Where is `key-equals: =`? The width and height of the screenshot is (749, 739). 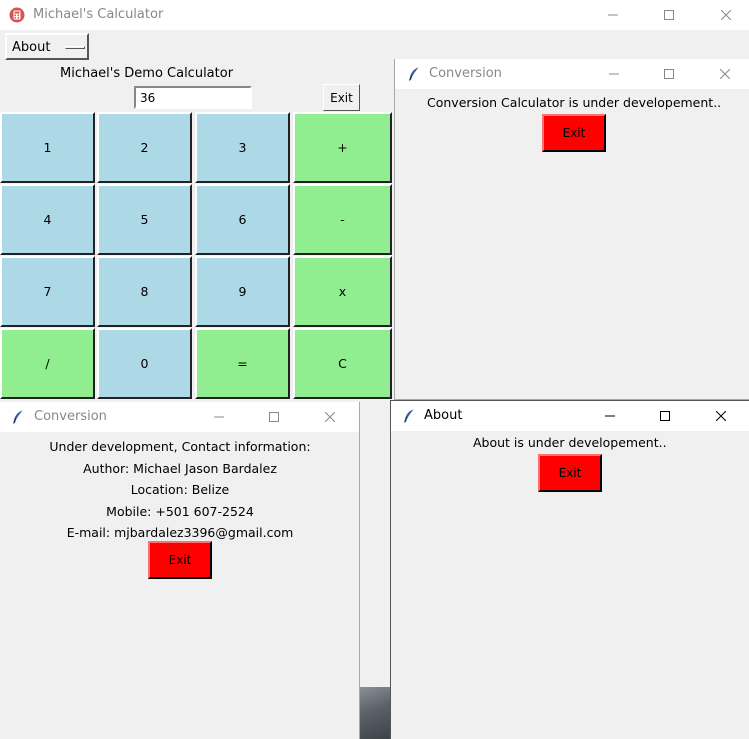
key-equals: = is located at coordinates (242, 363).